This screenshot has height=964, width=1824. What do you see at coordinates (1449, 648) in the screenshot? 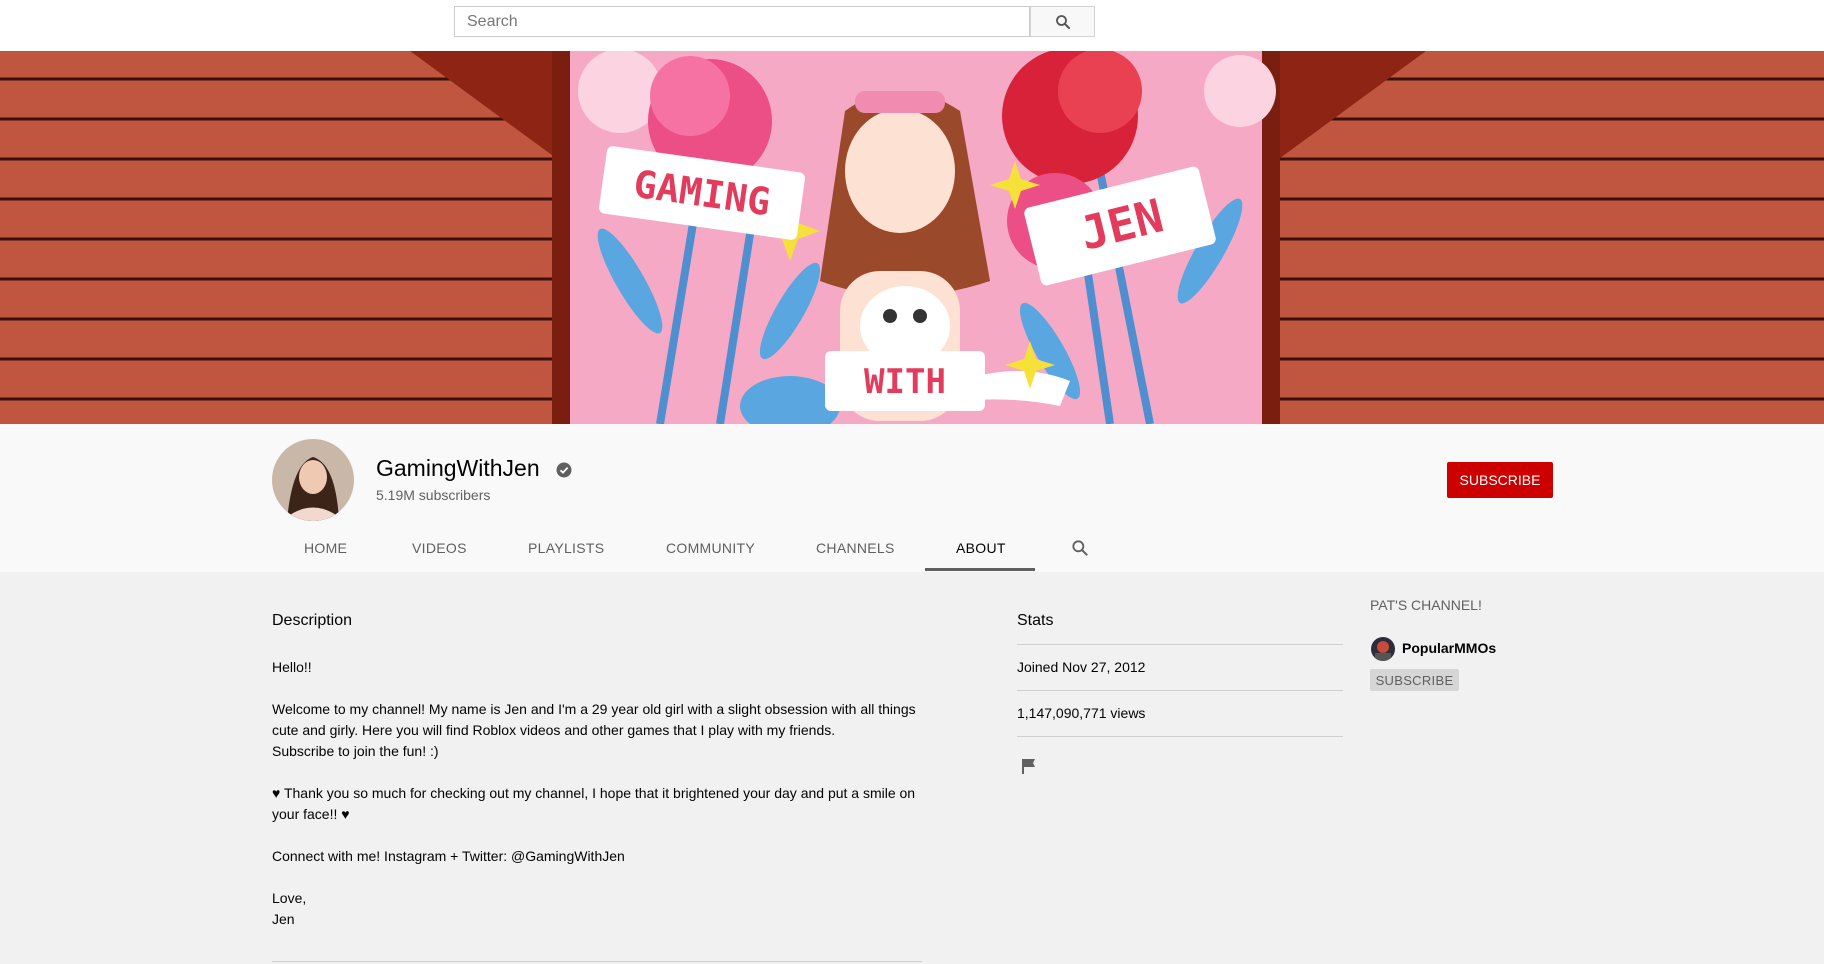
I see `featured-channel-name: PopularMMOs` at bounding box center [1449, 648].